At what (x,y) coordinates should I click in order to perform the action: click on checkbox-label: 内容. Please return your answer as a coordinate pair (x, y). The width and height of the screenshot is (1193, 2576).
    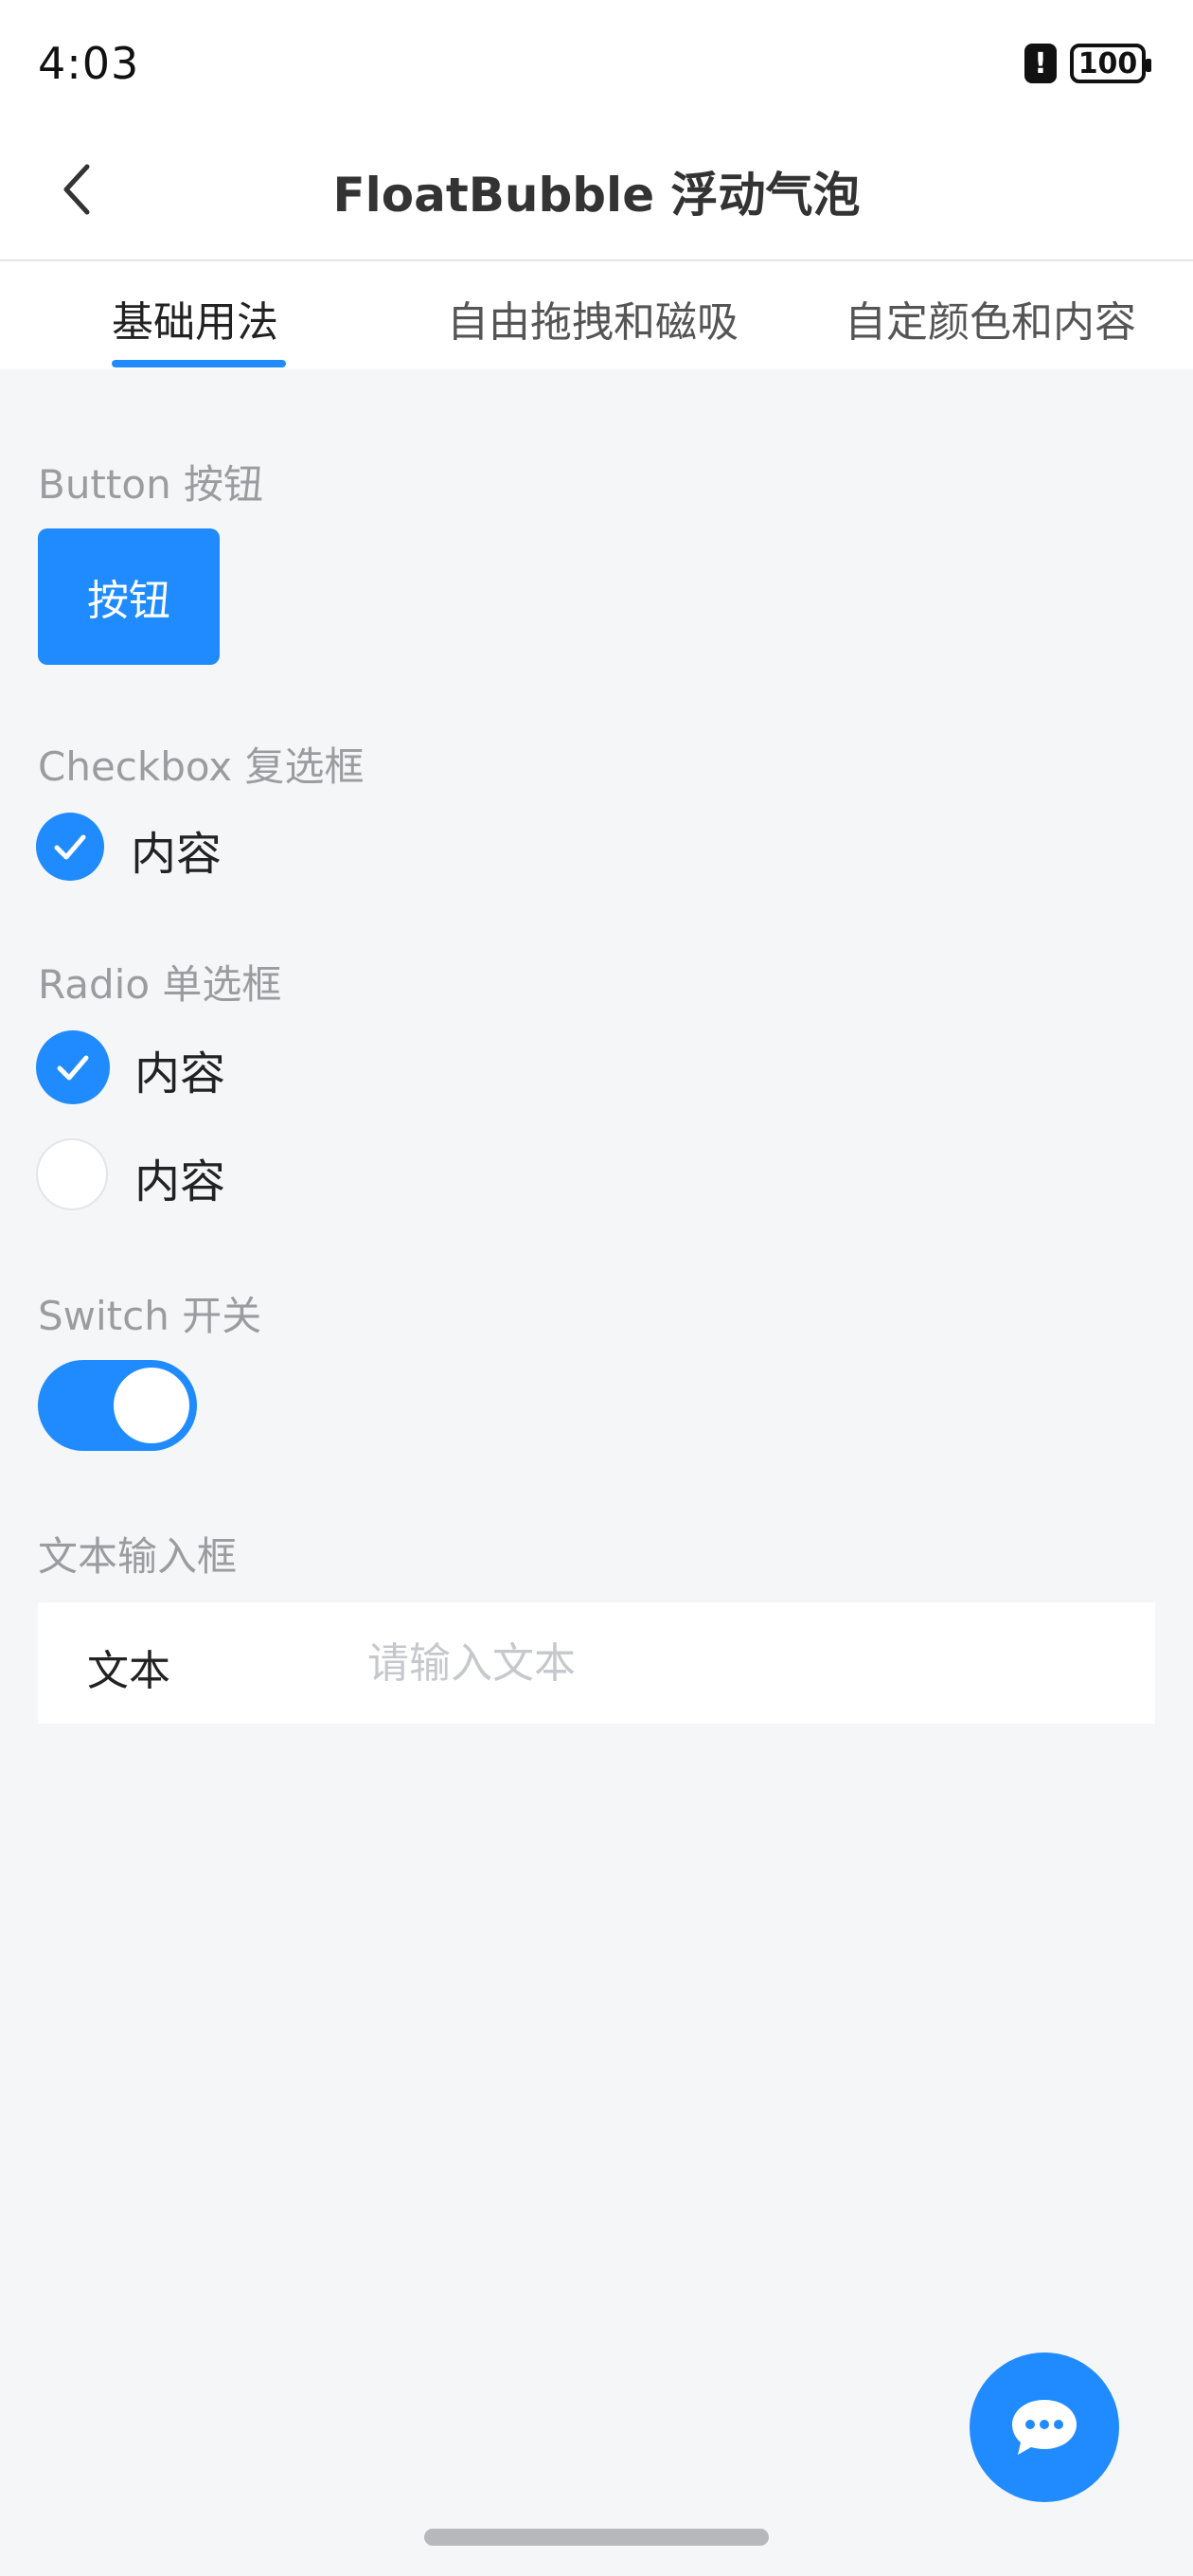
    Looking at the image, I should click on (177, 854).